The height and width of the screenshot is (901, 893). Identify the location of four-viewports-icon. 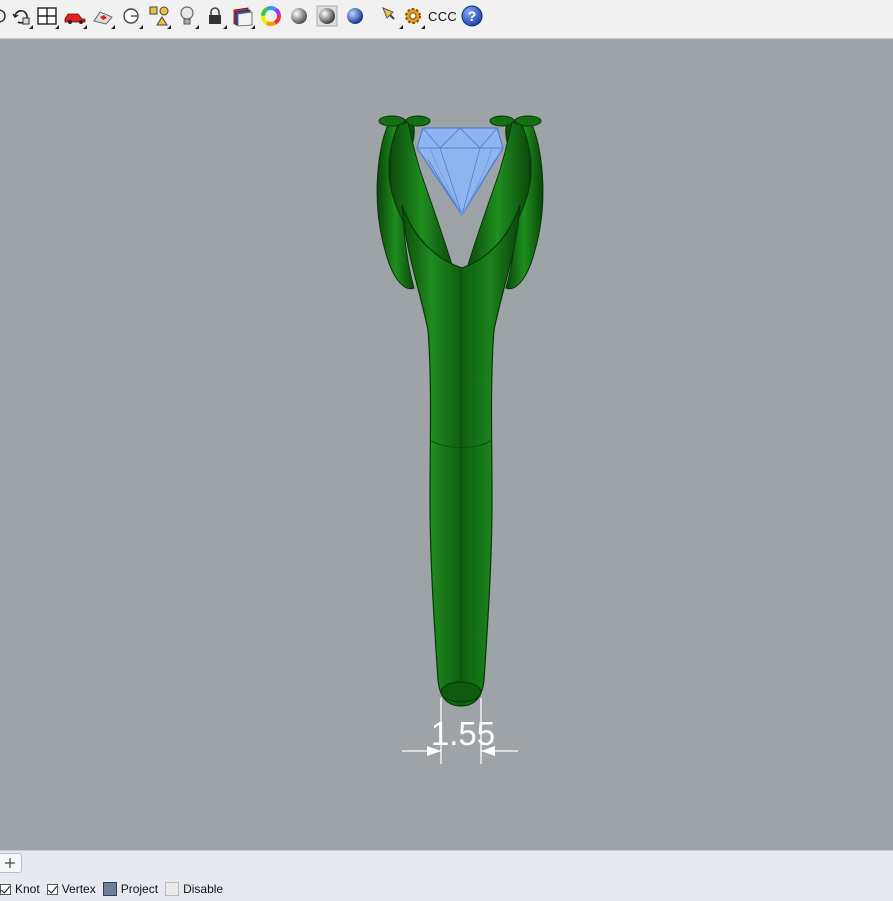
(47, 16).